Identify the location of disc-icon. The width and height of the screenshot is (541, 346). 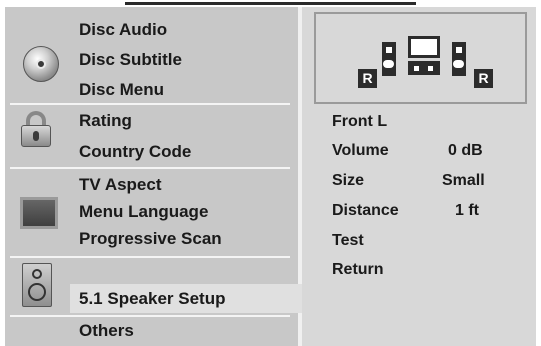
(41, 64).